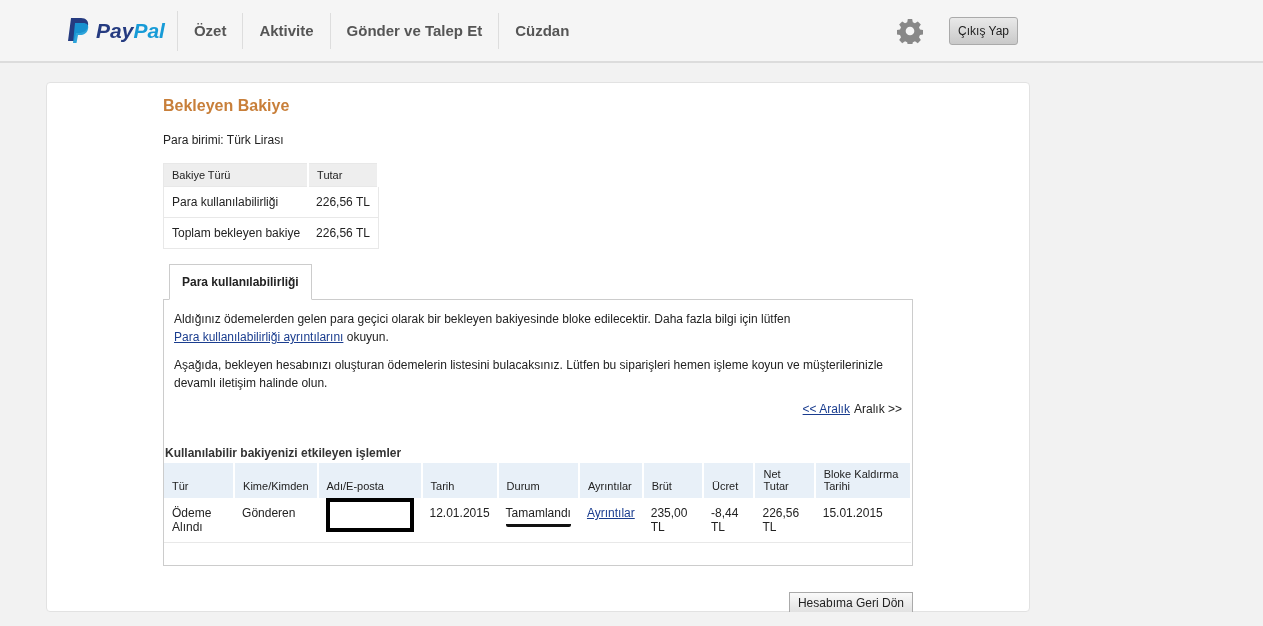 This screenshot has height=626, width=1263. What do you see at coordinates (672, 480) in the screenshot?
I see `column-header: Brüt` at bounding box center [672, 480].